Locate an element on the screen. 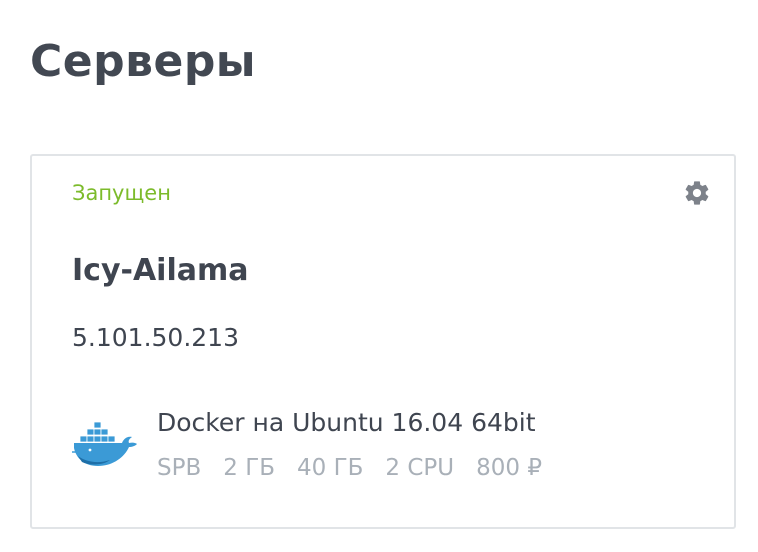  gear-icon is located at coordinates (697, 193).